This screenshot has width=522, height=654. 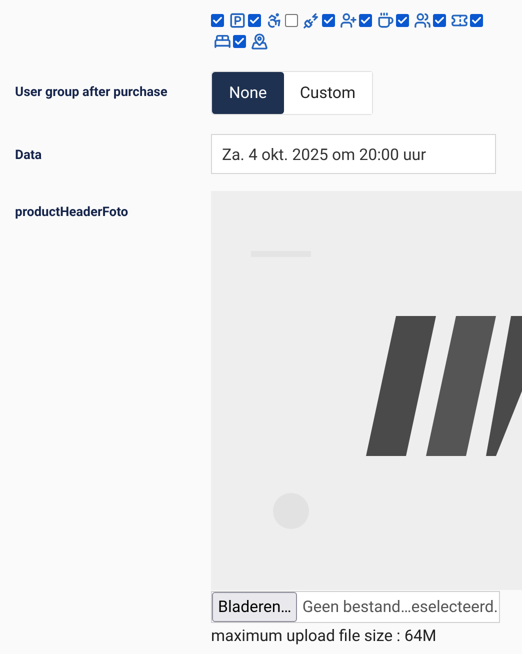 What do you see at coordinates (222, 41) in the screenshot?
I see `bed-icon` at bounding box center [222, 41].